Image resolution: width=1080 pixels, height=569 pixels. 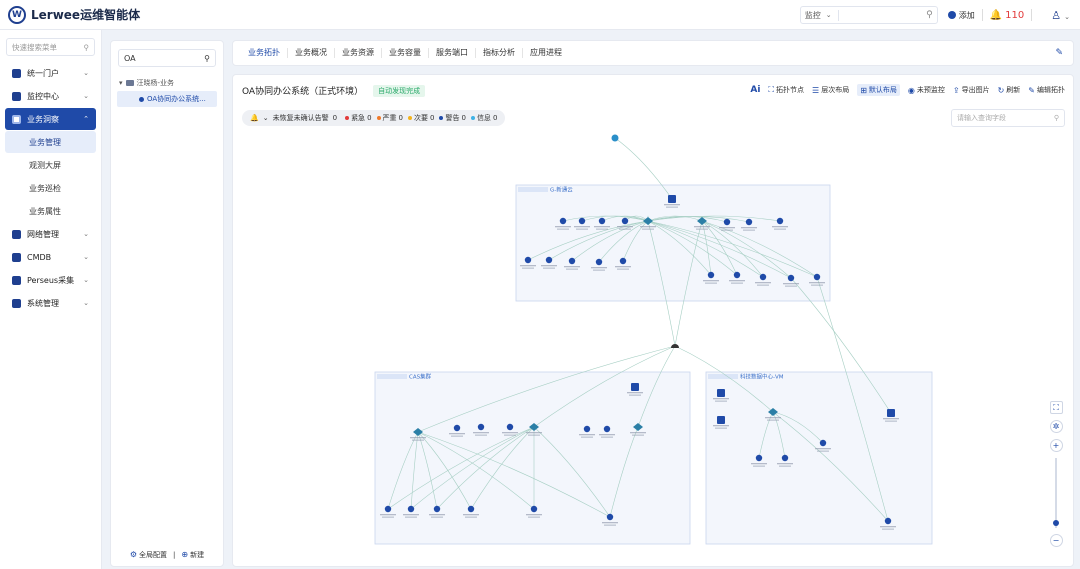 I want to click on sidebar-item: CMDB ⌄, so click(x=50, y=257).